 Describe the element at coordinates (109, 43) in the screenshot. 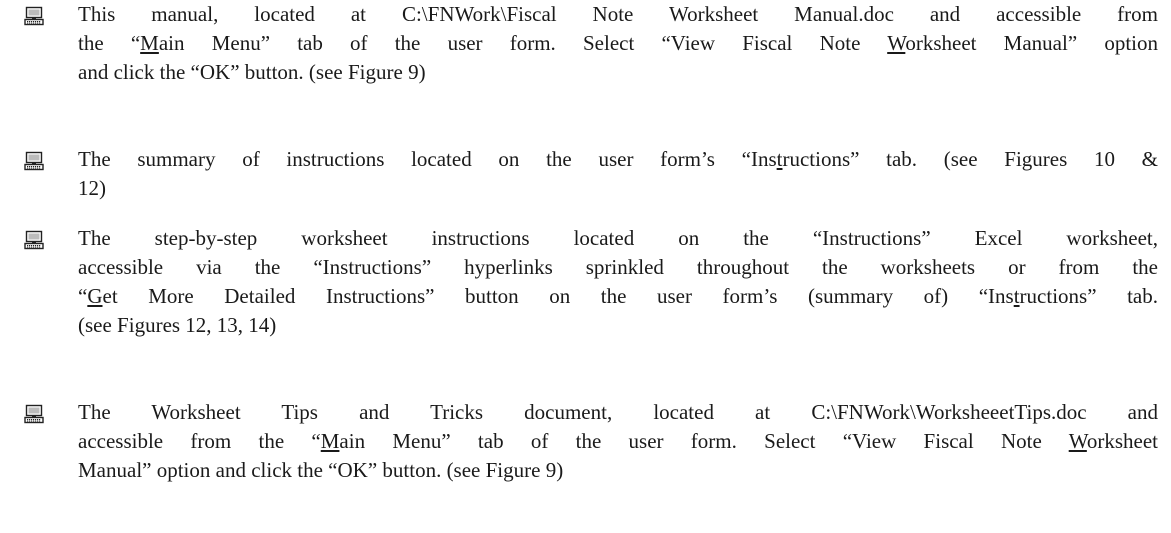

I see `text-run: the “` at that location.